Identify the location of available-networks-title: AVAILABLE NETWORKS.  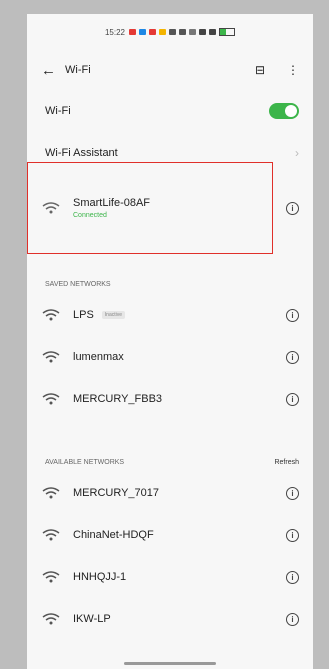
(85, 462).